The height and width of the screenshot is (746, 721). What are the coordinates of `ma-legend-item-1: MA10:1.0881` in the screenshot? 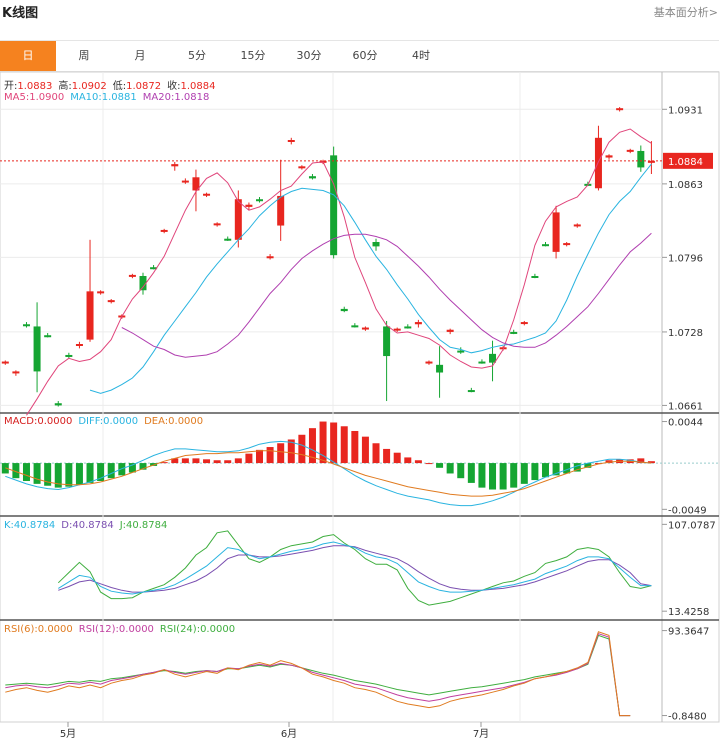 It's located at (103, 97).